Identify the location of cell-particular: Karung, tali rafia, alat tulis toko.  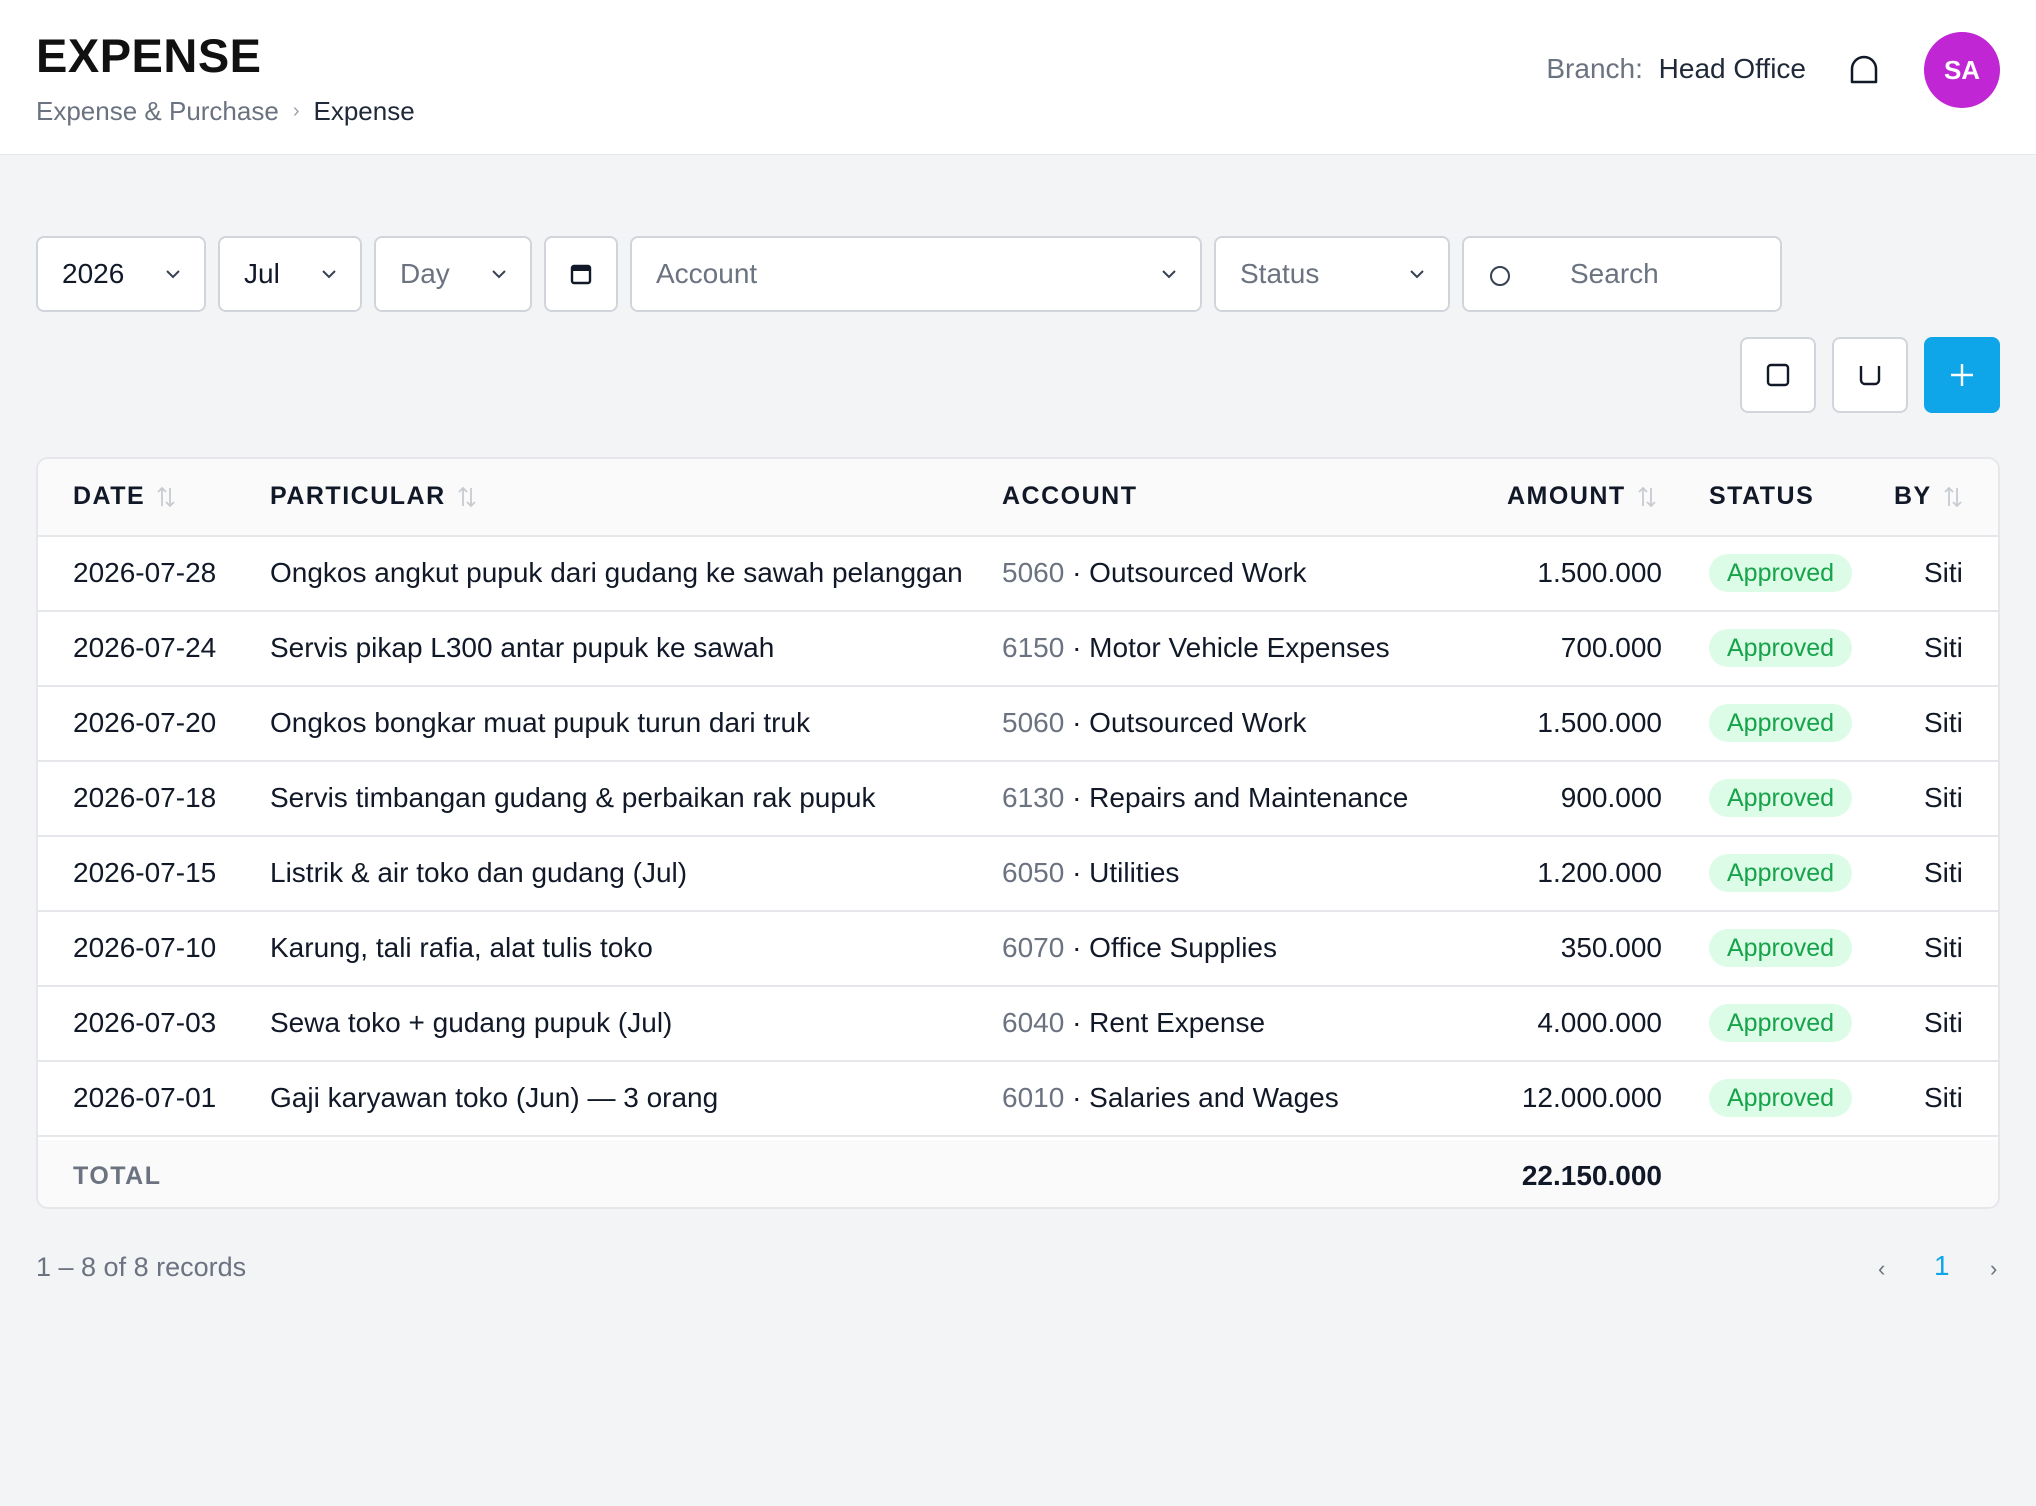
(461, 947).